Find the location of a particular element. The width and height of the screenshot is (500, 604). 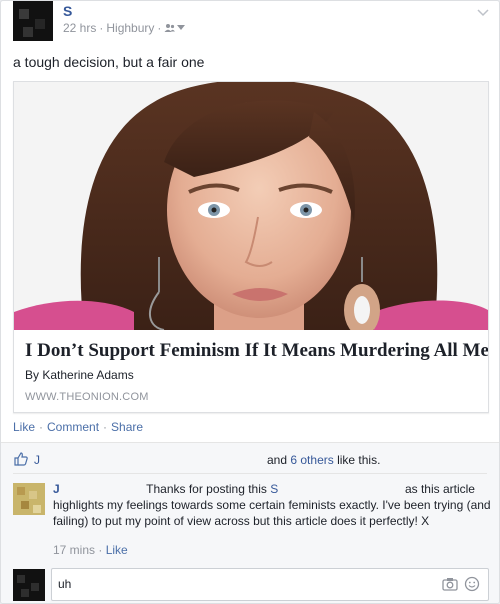

comment-text-1: Thanks for posting this is located at coordinates (206, 489).